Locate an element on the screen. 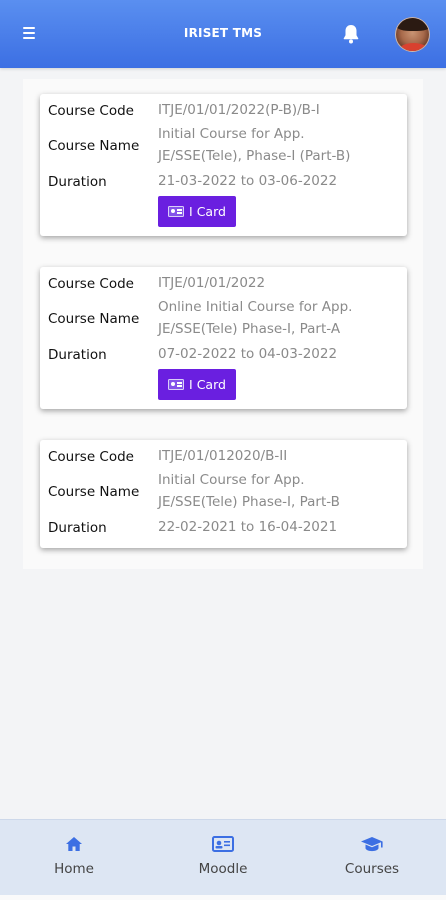 This screenshot has height=900, width=446. bottom-strip is located at coordinates (223, 897).